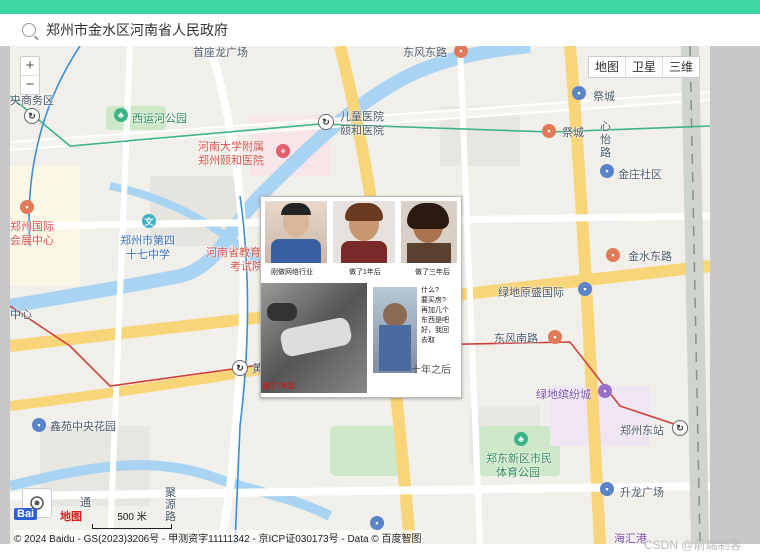 This screenshot has height=556, width=760. Describe the element at coordinates (132, 526) in the screenshot. I see `scale-ruler` at that location.